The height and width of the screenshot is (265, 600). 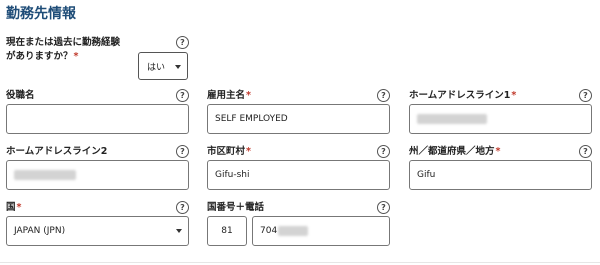 I want to click on experience-label-line2: がありますか？, so click(x=39, y=56).